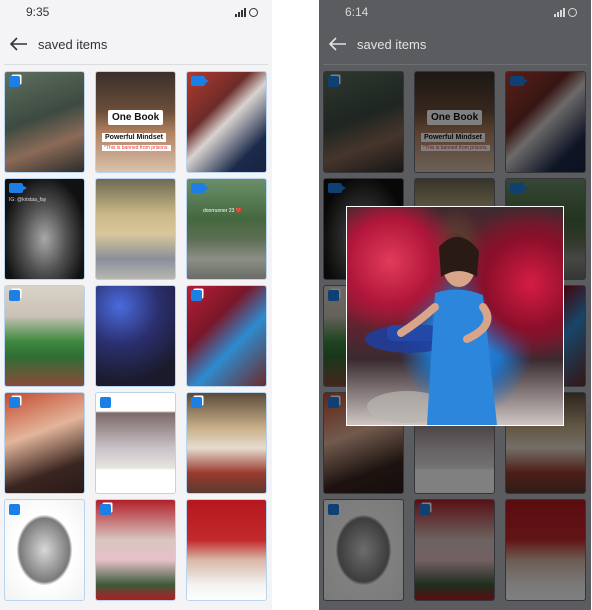  What do you see at coordinates (223, 211) in the screenshot?
I see `tile-caption: doorrunner 23 ❤️` at bounding box center [223, 211].